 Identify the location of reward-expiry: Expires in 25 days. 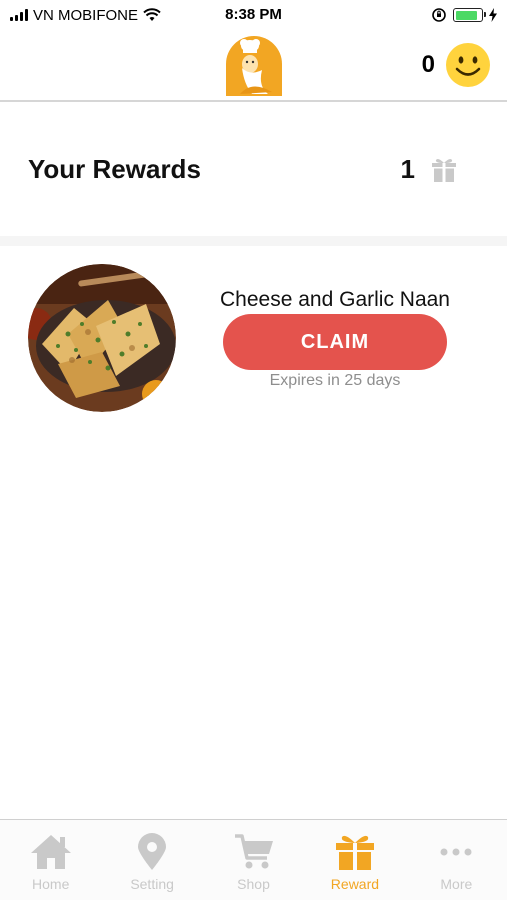
(335, 380).